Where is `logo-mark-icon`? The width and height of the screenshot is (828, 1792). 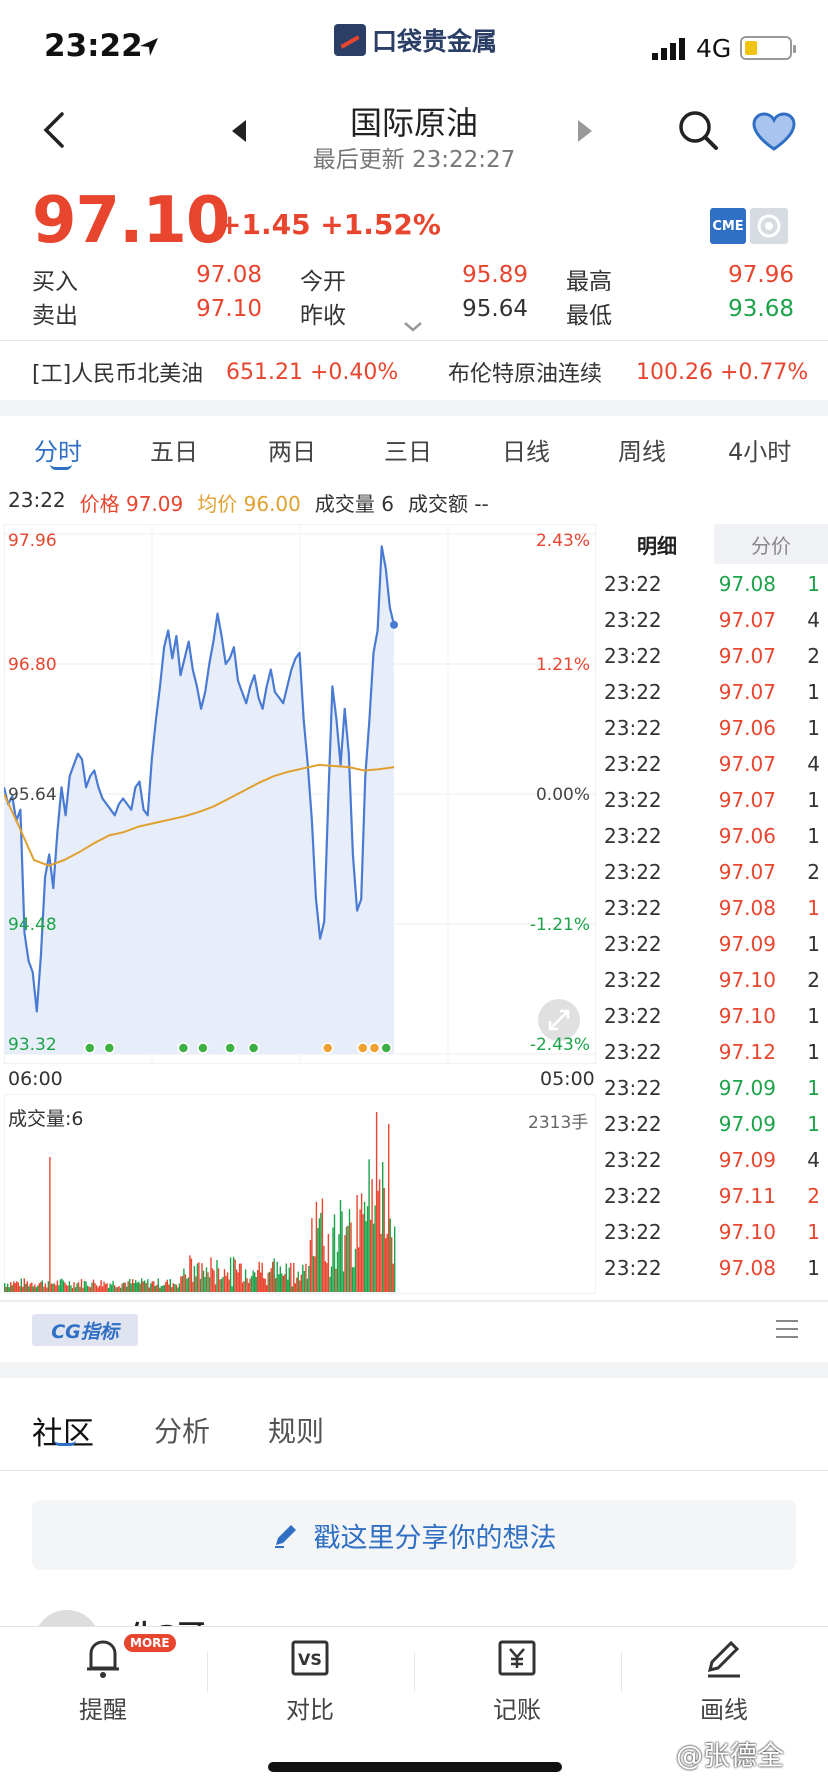
logo-mark-icon is located at coordinates (350, 40).